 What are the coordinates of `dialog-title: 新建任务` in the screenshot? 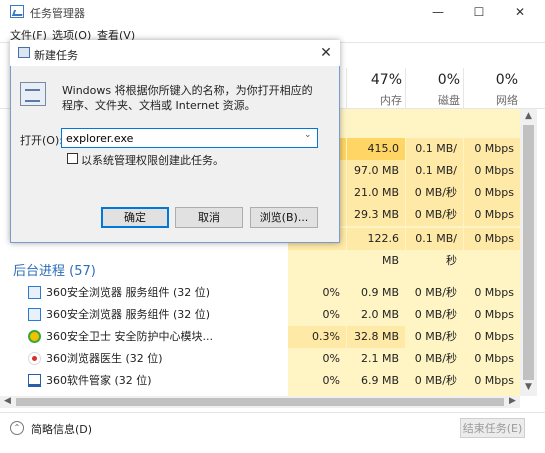 It's located at (56, 55).